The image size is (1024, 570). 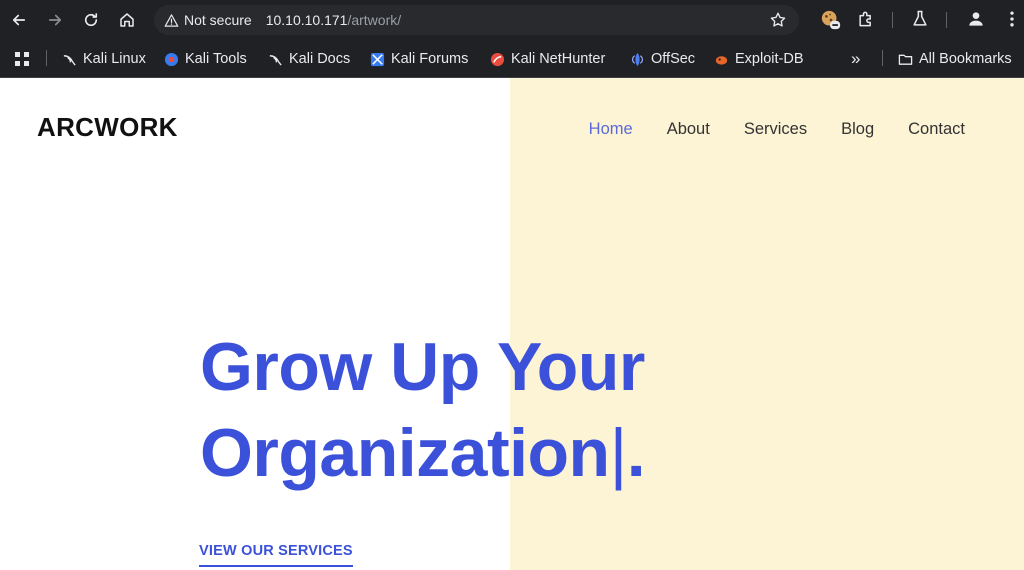 What do you see at coordinates (423, 410) in the screenshot?
I see `hero-heading: Grow Up Your Organization|.` at bounding box center [423, 410].